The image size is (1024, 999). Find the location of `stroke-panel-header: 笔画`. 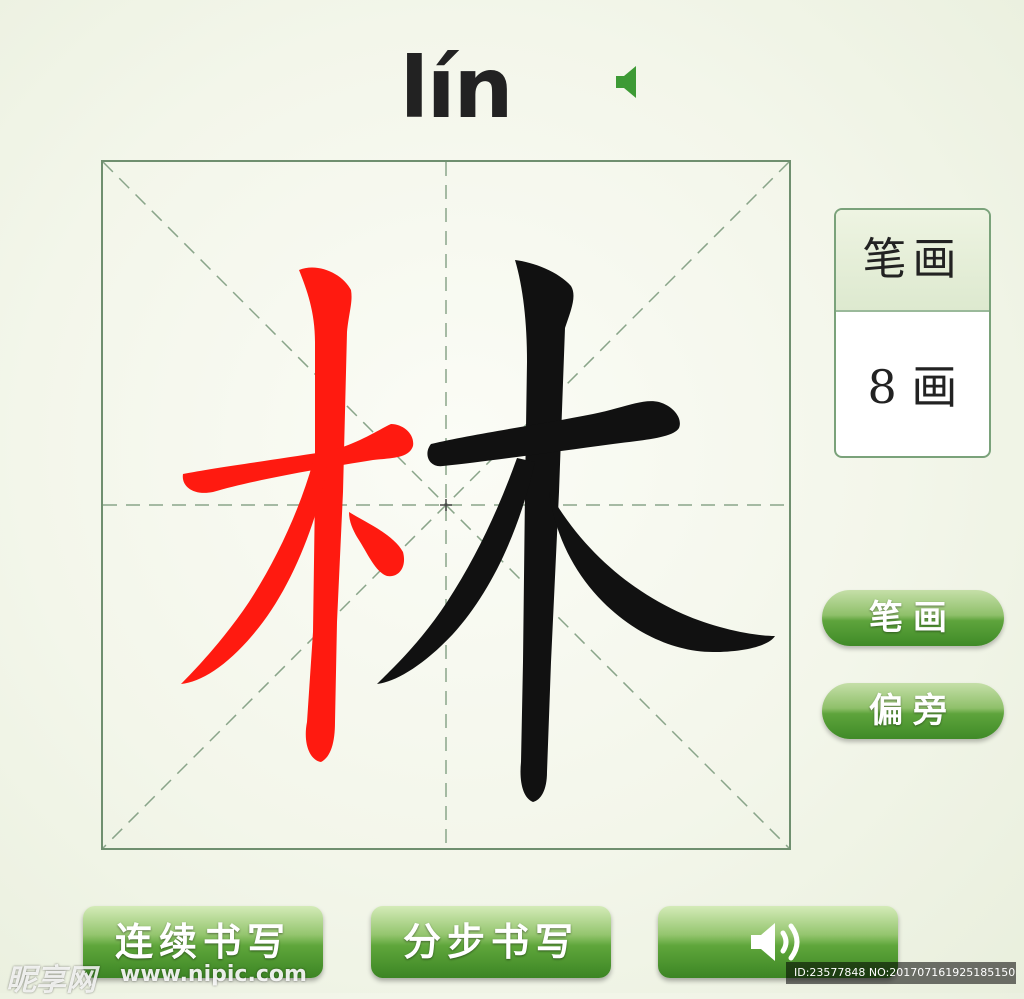

stroke-panel-header: 笔画 is located at coordinates (912, 261).